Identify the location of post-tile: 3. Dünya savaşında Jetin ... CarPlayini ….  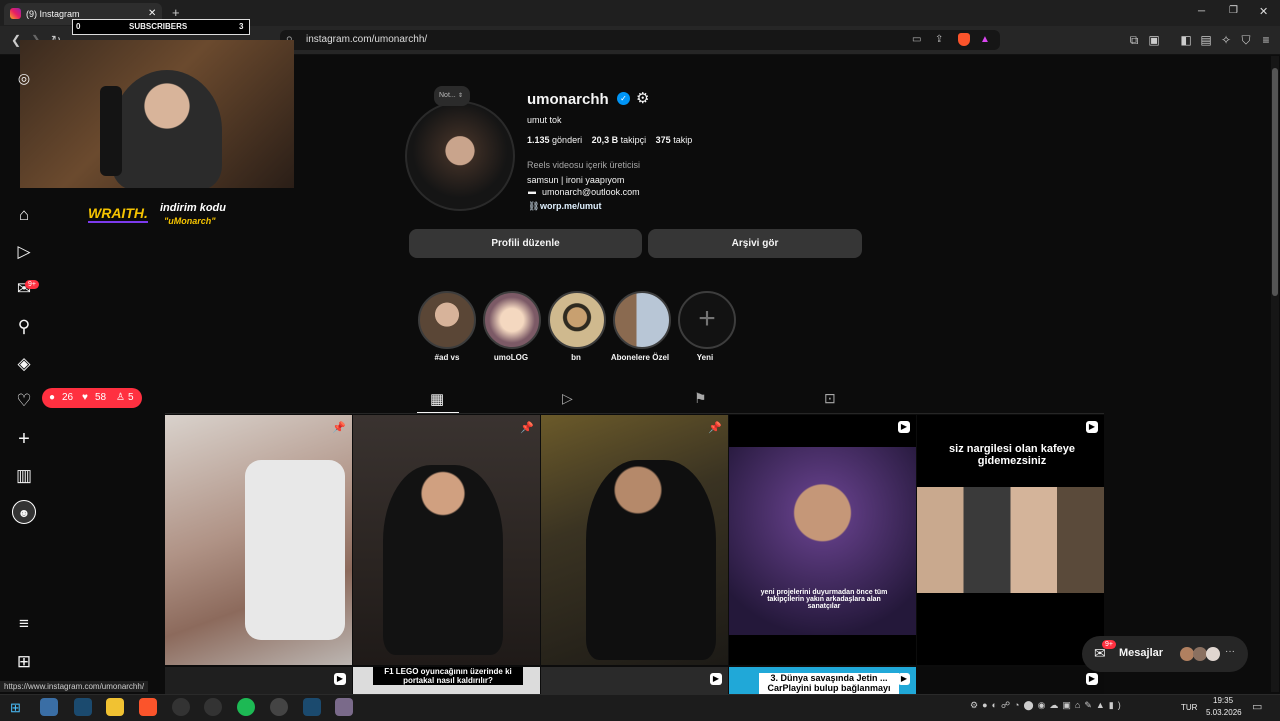
(822, 681).